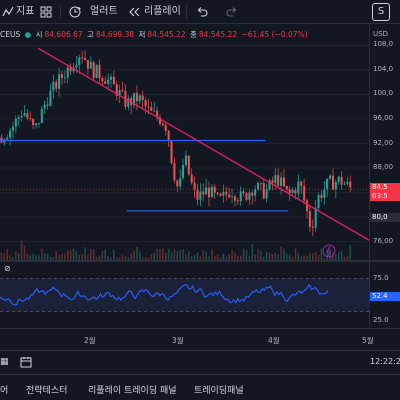  I want to click on rsi-axis: 75.0 52.4 25.0, so click(384, 295).